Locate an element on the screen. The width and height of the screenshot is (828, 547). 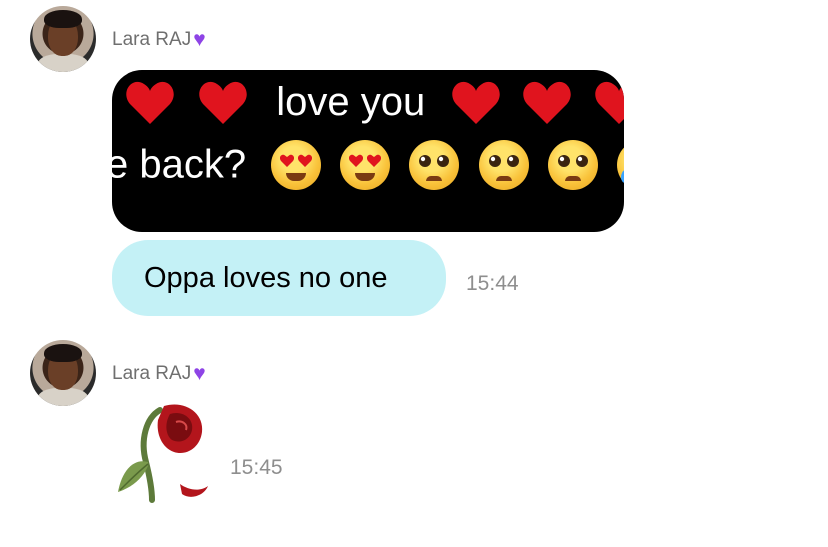
image-text-love-you: love you is located at coordinates (351, 101).